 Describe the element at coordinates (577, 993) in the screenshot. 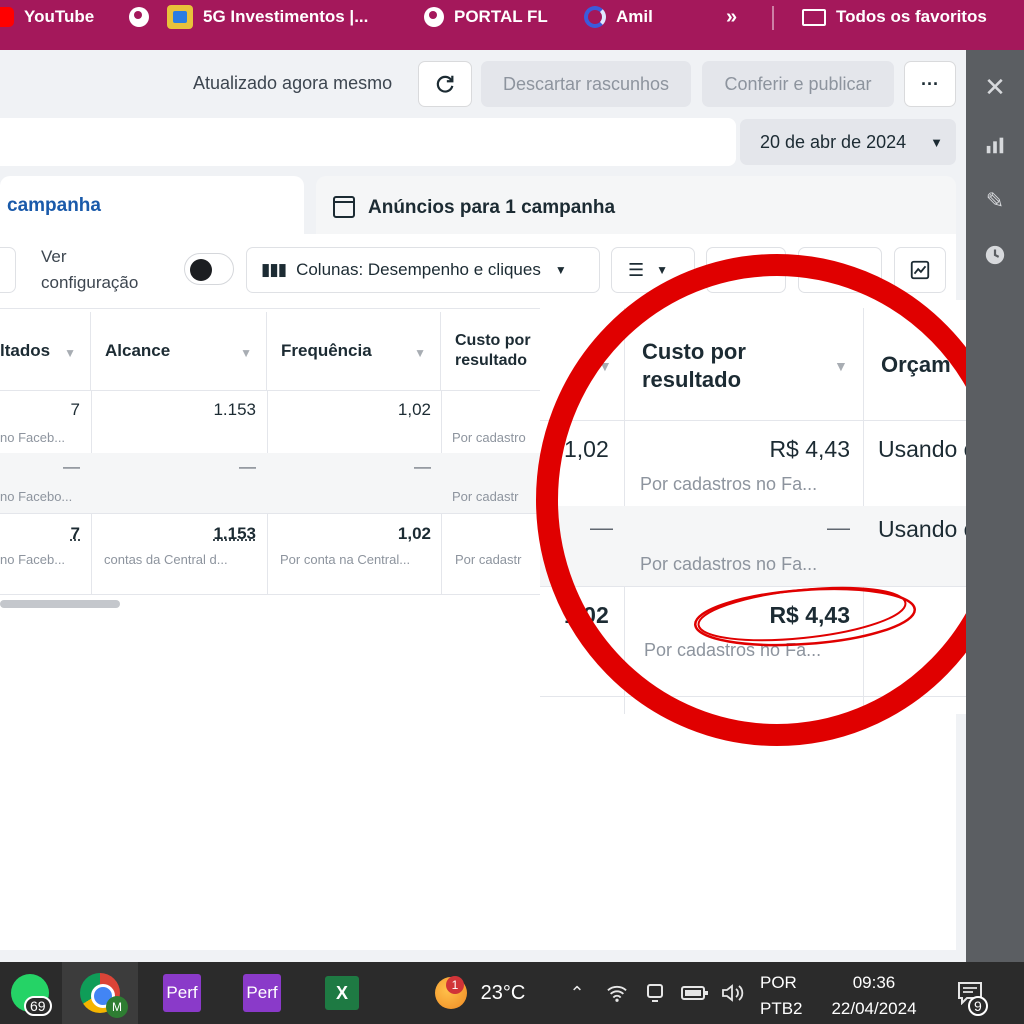

I see `chevron-up-icon: ⌃` at that location.